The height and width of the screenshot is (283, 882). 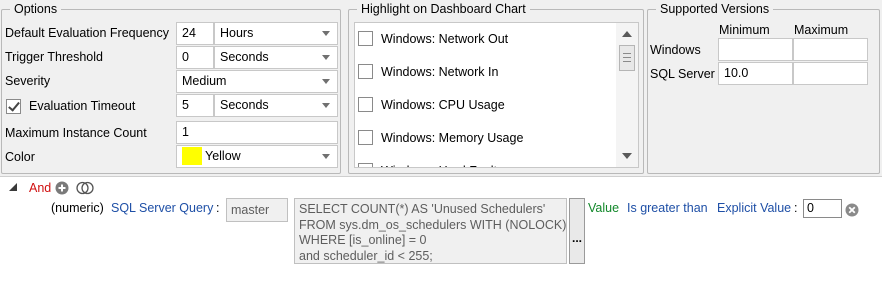 I want to click on counter-label: Windows: Hard Faults, so click(x=442, y=163).